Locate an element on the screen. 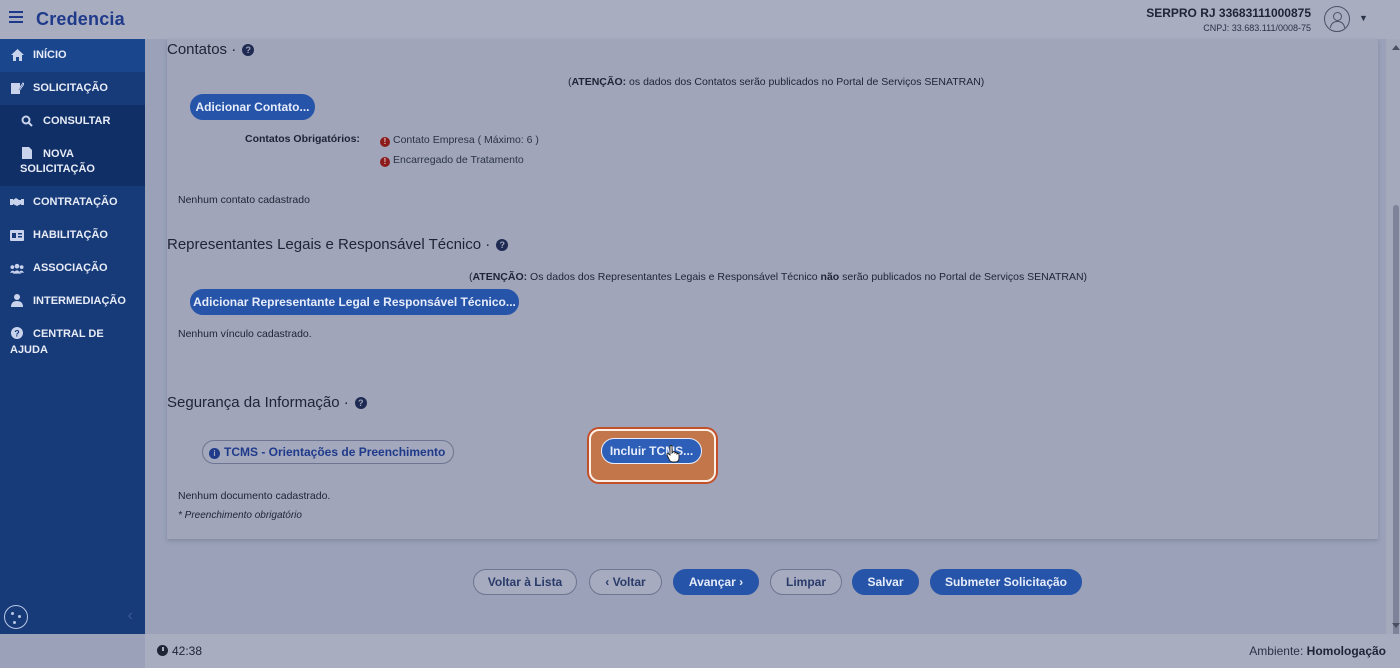 This screenshot has height=668, width=1400. sidebar-item-label-line2: SOLICITAÇÃO is located at coordinates (57, 169).